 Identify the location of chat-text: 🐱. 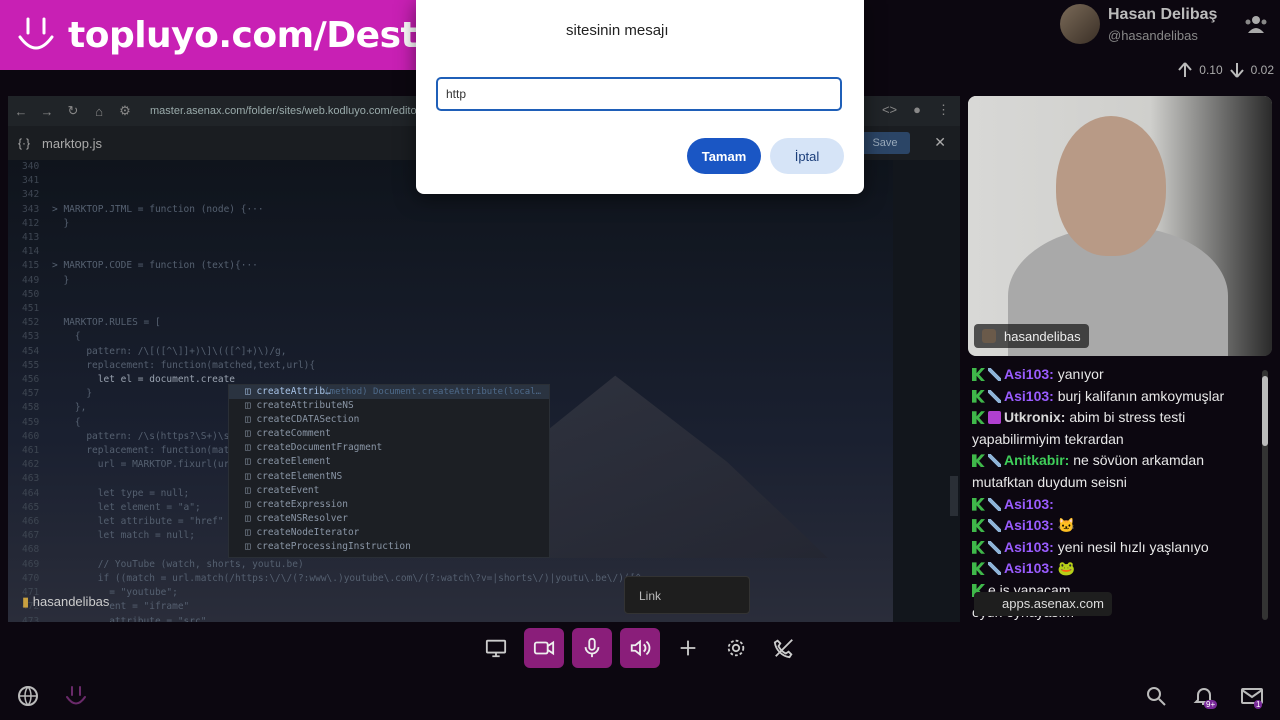
(1066, 525).